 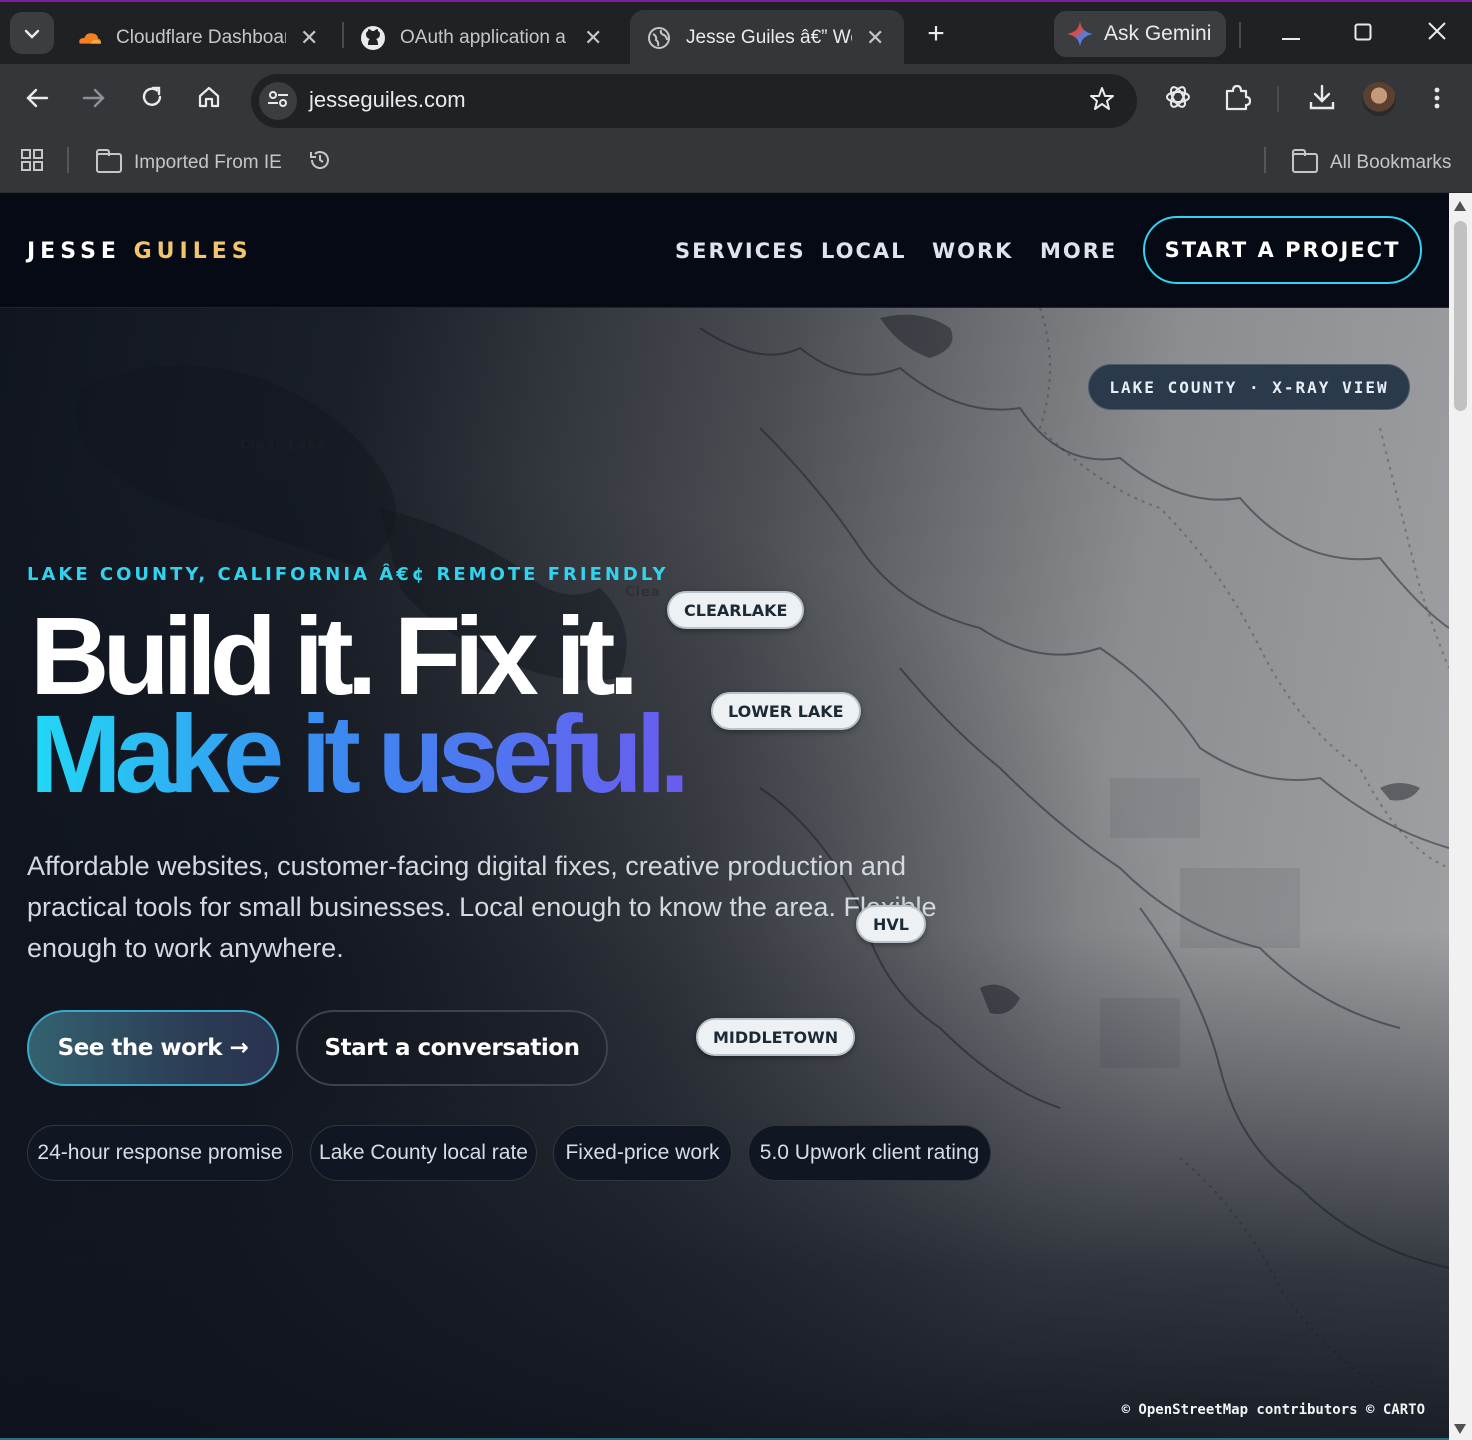 I want to click on chevron-down-icon, so click(x=32, y=33).